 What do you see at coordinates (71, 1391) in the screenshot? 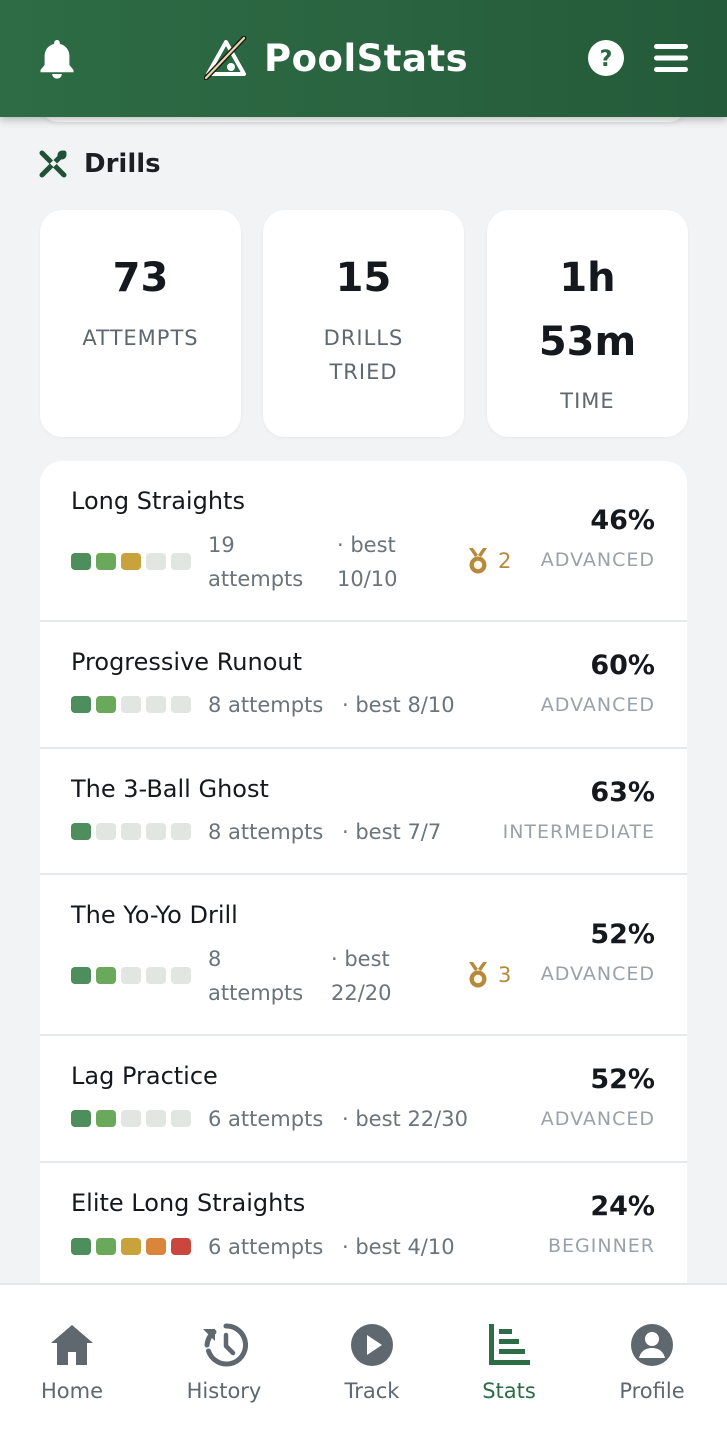
I see `nav-home-label: Home` at bounding box center [71, 1391].